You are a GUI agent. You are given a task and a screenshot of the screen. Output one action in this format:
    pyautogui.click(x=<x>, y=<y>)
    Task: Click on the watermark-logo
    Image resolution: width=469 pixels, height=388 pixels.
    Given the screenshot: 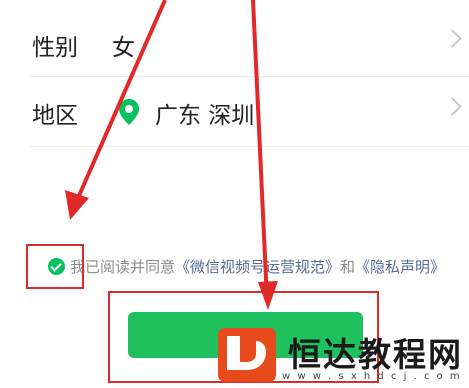 What is the action you would take?
    pyautogui.click(x=247, y=355)
    